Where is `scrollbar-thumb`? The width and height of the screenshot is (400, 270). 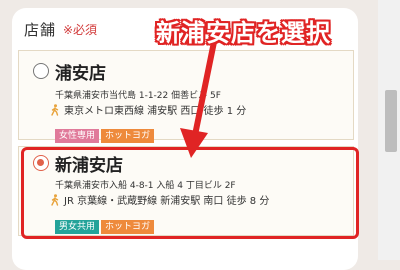 scrollbar-thumb is located at coordinates (391, 121).